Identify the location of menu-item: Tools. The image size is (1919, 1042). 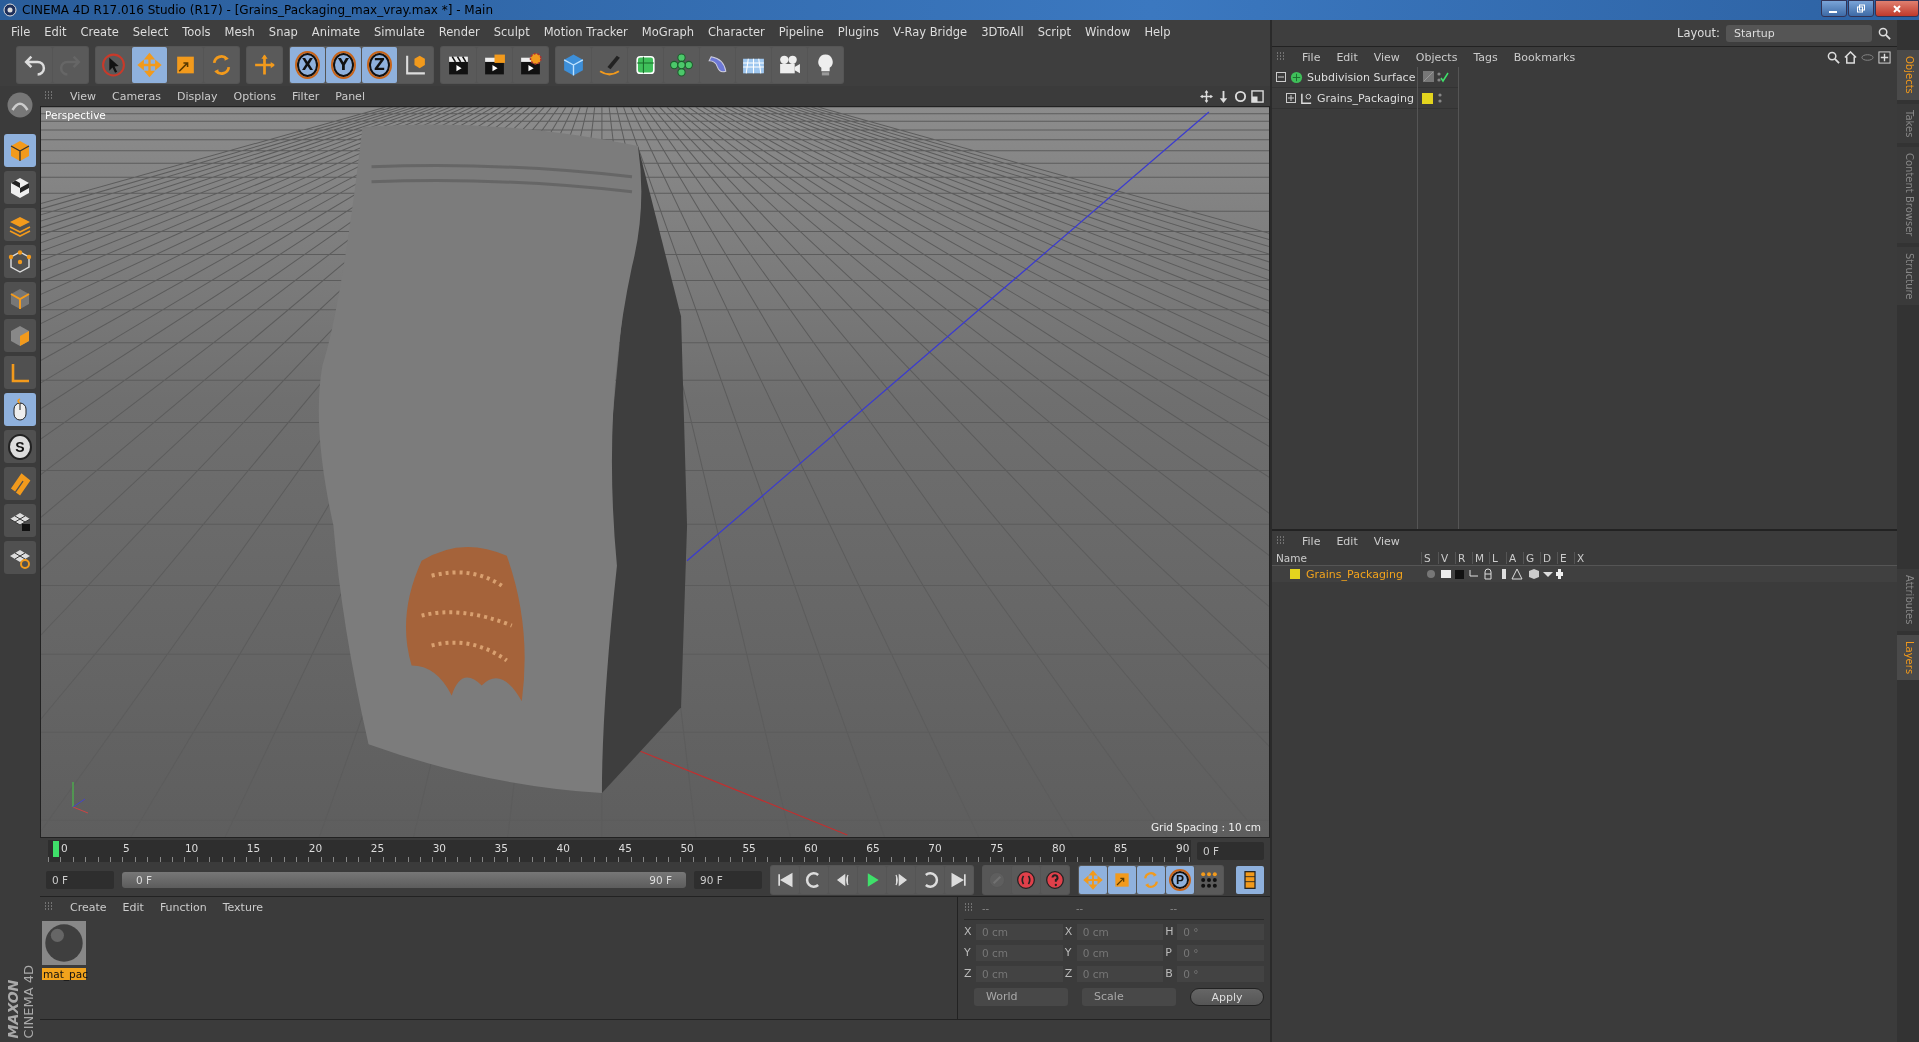
(196, 32).